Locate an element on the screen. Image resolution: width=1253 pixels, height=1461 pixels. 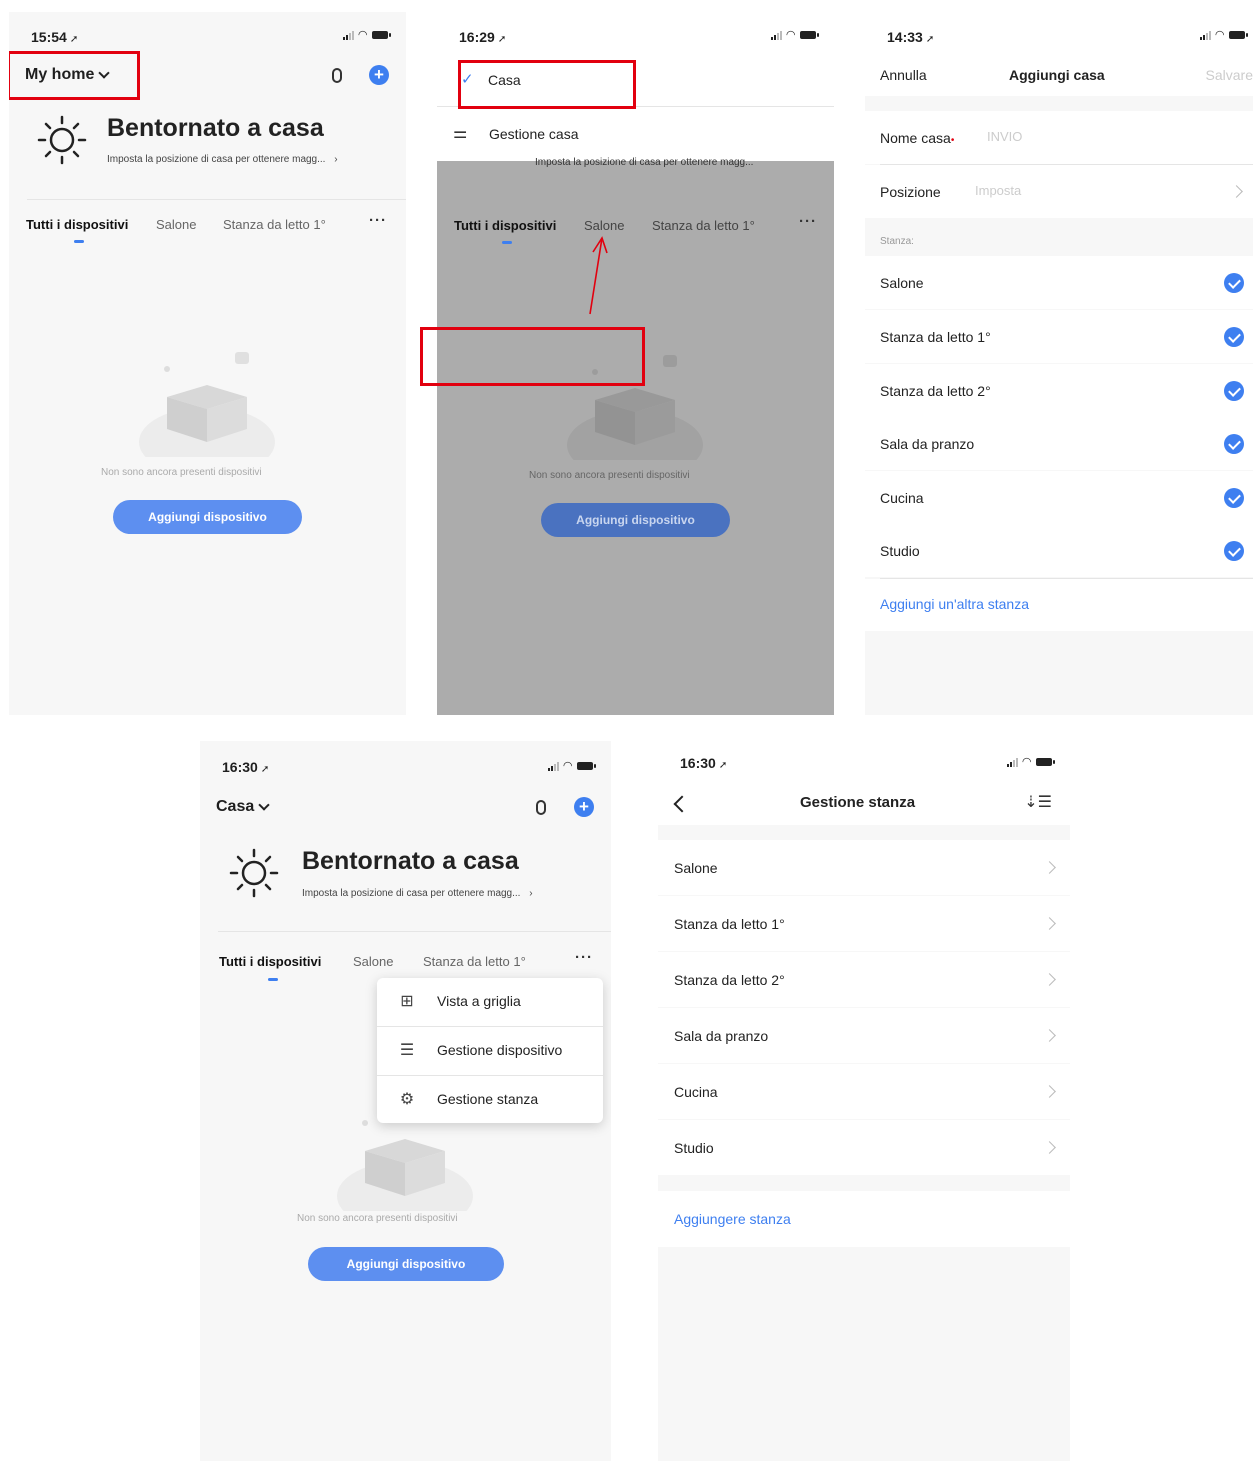
nav-bar: Gestione stanza ⇣☰ is located at coordinates (864, 803).